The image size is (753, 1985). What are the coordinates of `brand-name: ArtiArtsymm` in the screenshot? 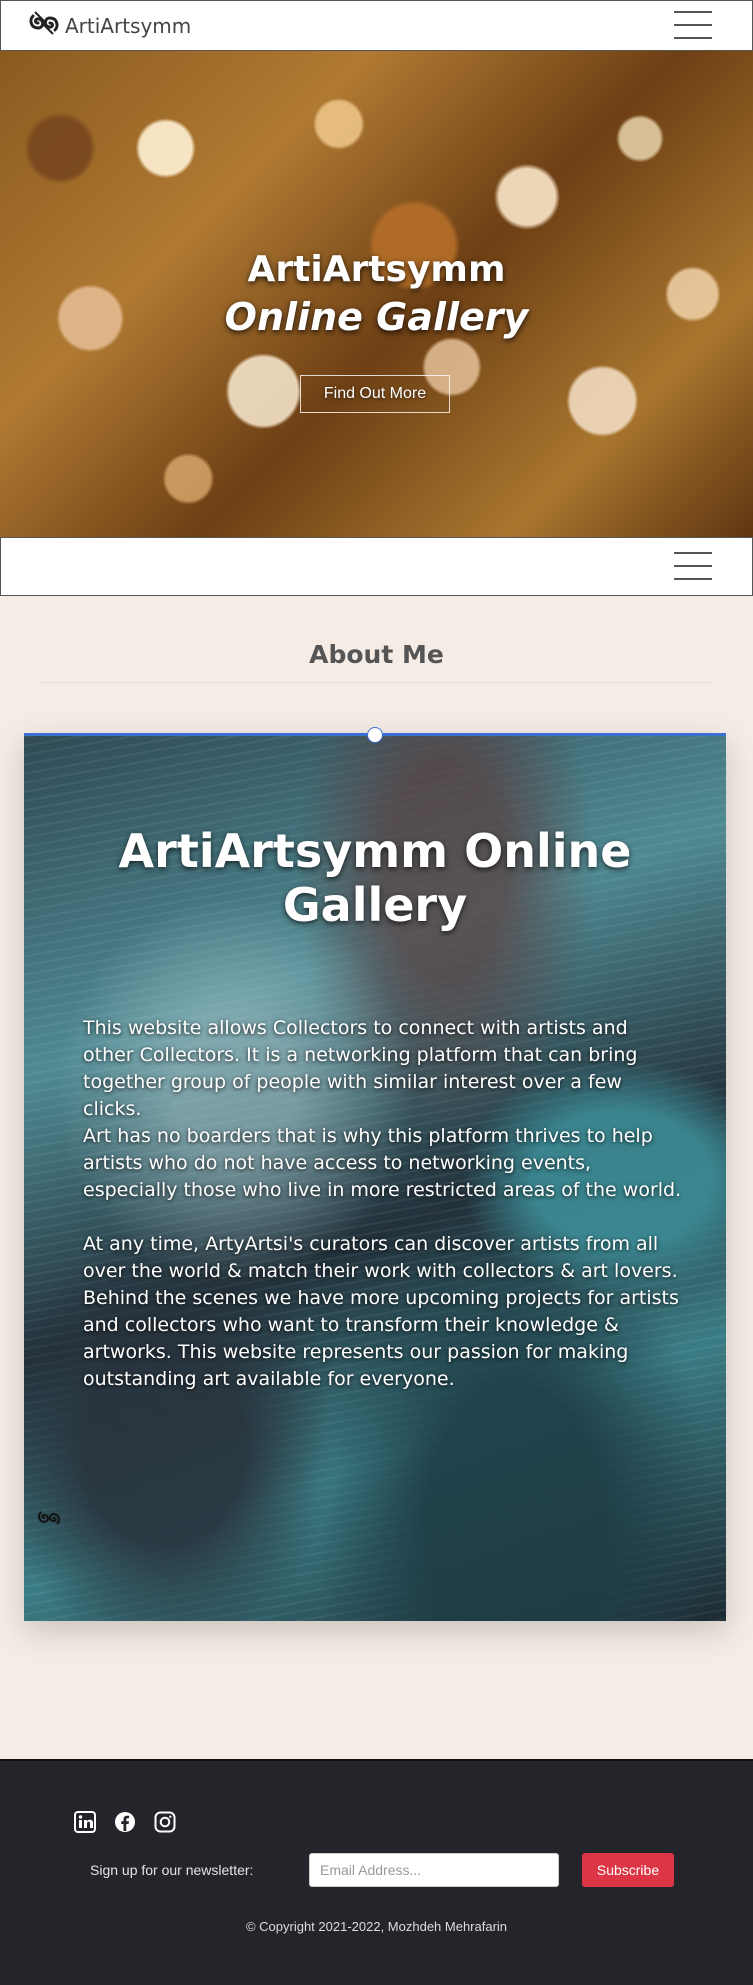 It's located at (128, 25).